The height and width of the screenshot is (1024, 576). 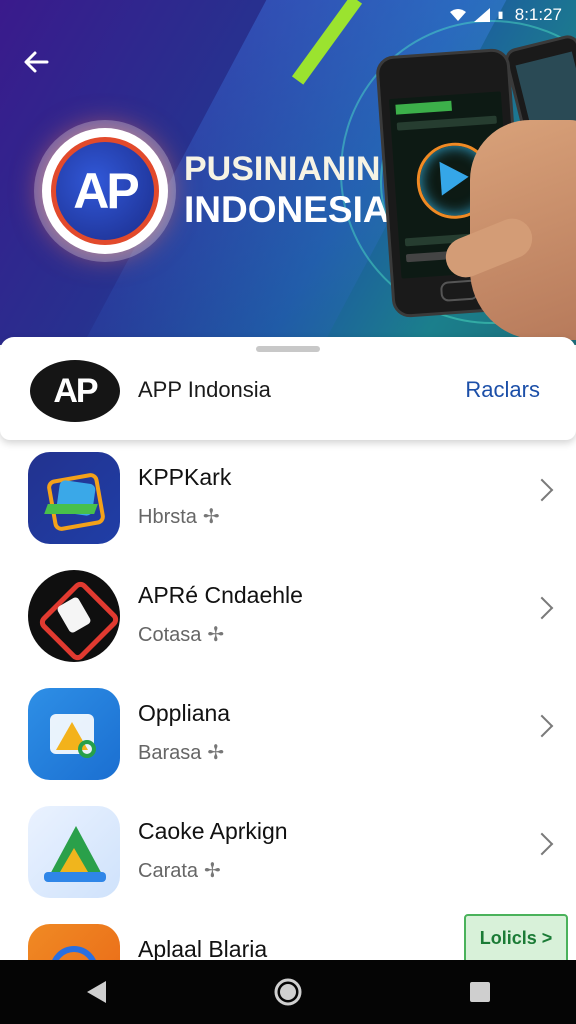 What do you see at coordinates (220, 595) in the screenshot?
I see `app-name: APRé Cndaehle` at bounding box center [220, 595].